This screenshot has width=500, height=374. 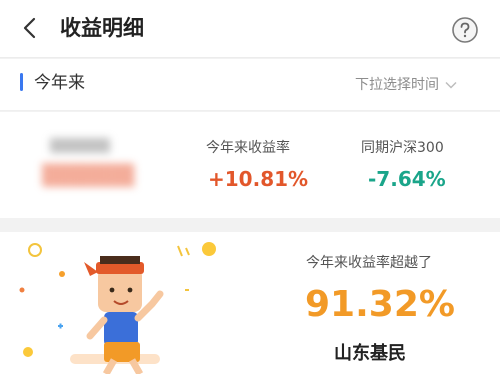 I want to click on page-title: 收益明细, so click(x=102, y=28).